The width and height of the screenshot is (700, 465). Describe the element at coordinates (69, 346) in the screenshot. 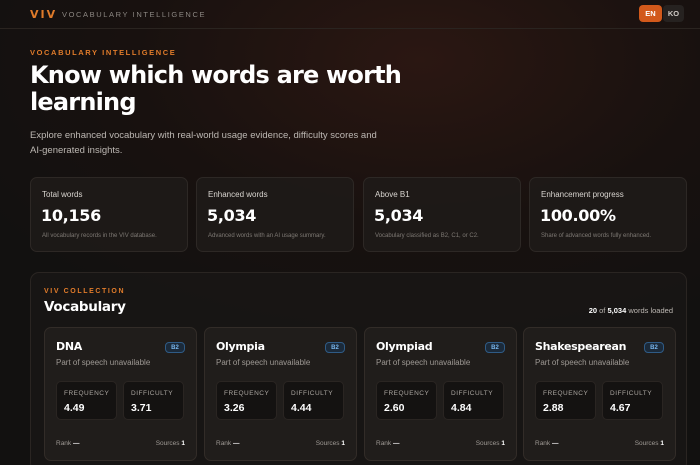

I see `word-title: DNA` at that location.